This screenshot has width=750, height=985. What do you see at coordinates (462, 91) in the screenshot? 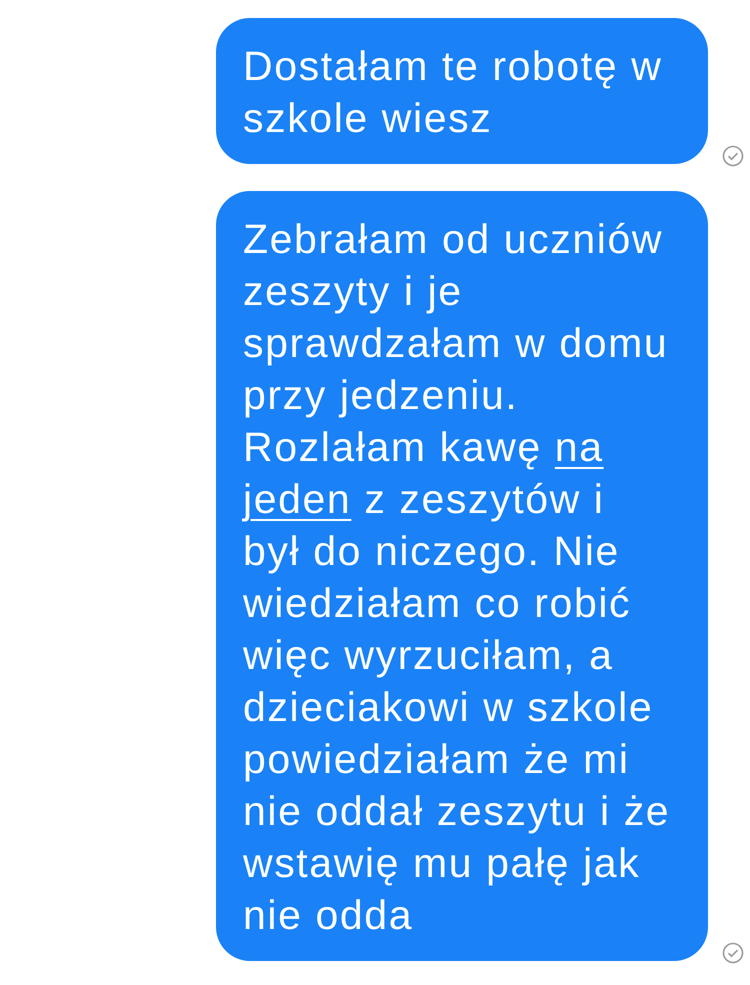
I see `message-bubble: Dostałam te robotę w szkole wiesz` at bounding box center [462, 91].